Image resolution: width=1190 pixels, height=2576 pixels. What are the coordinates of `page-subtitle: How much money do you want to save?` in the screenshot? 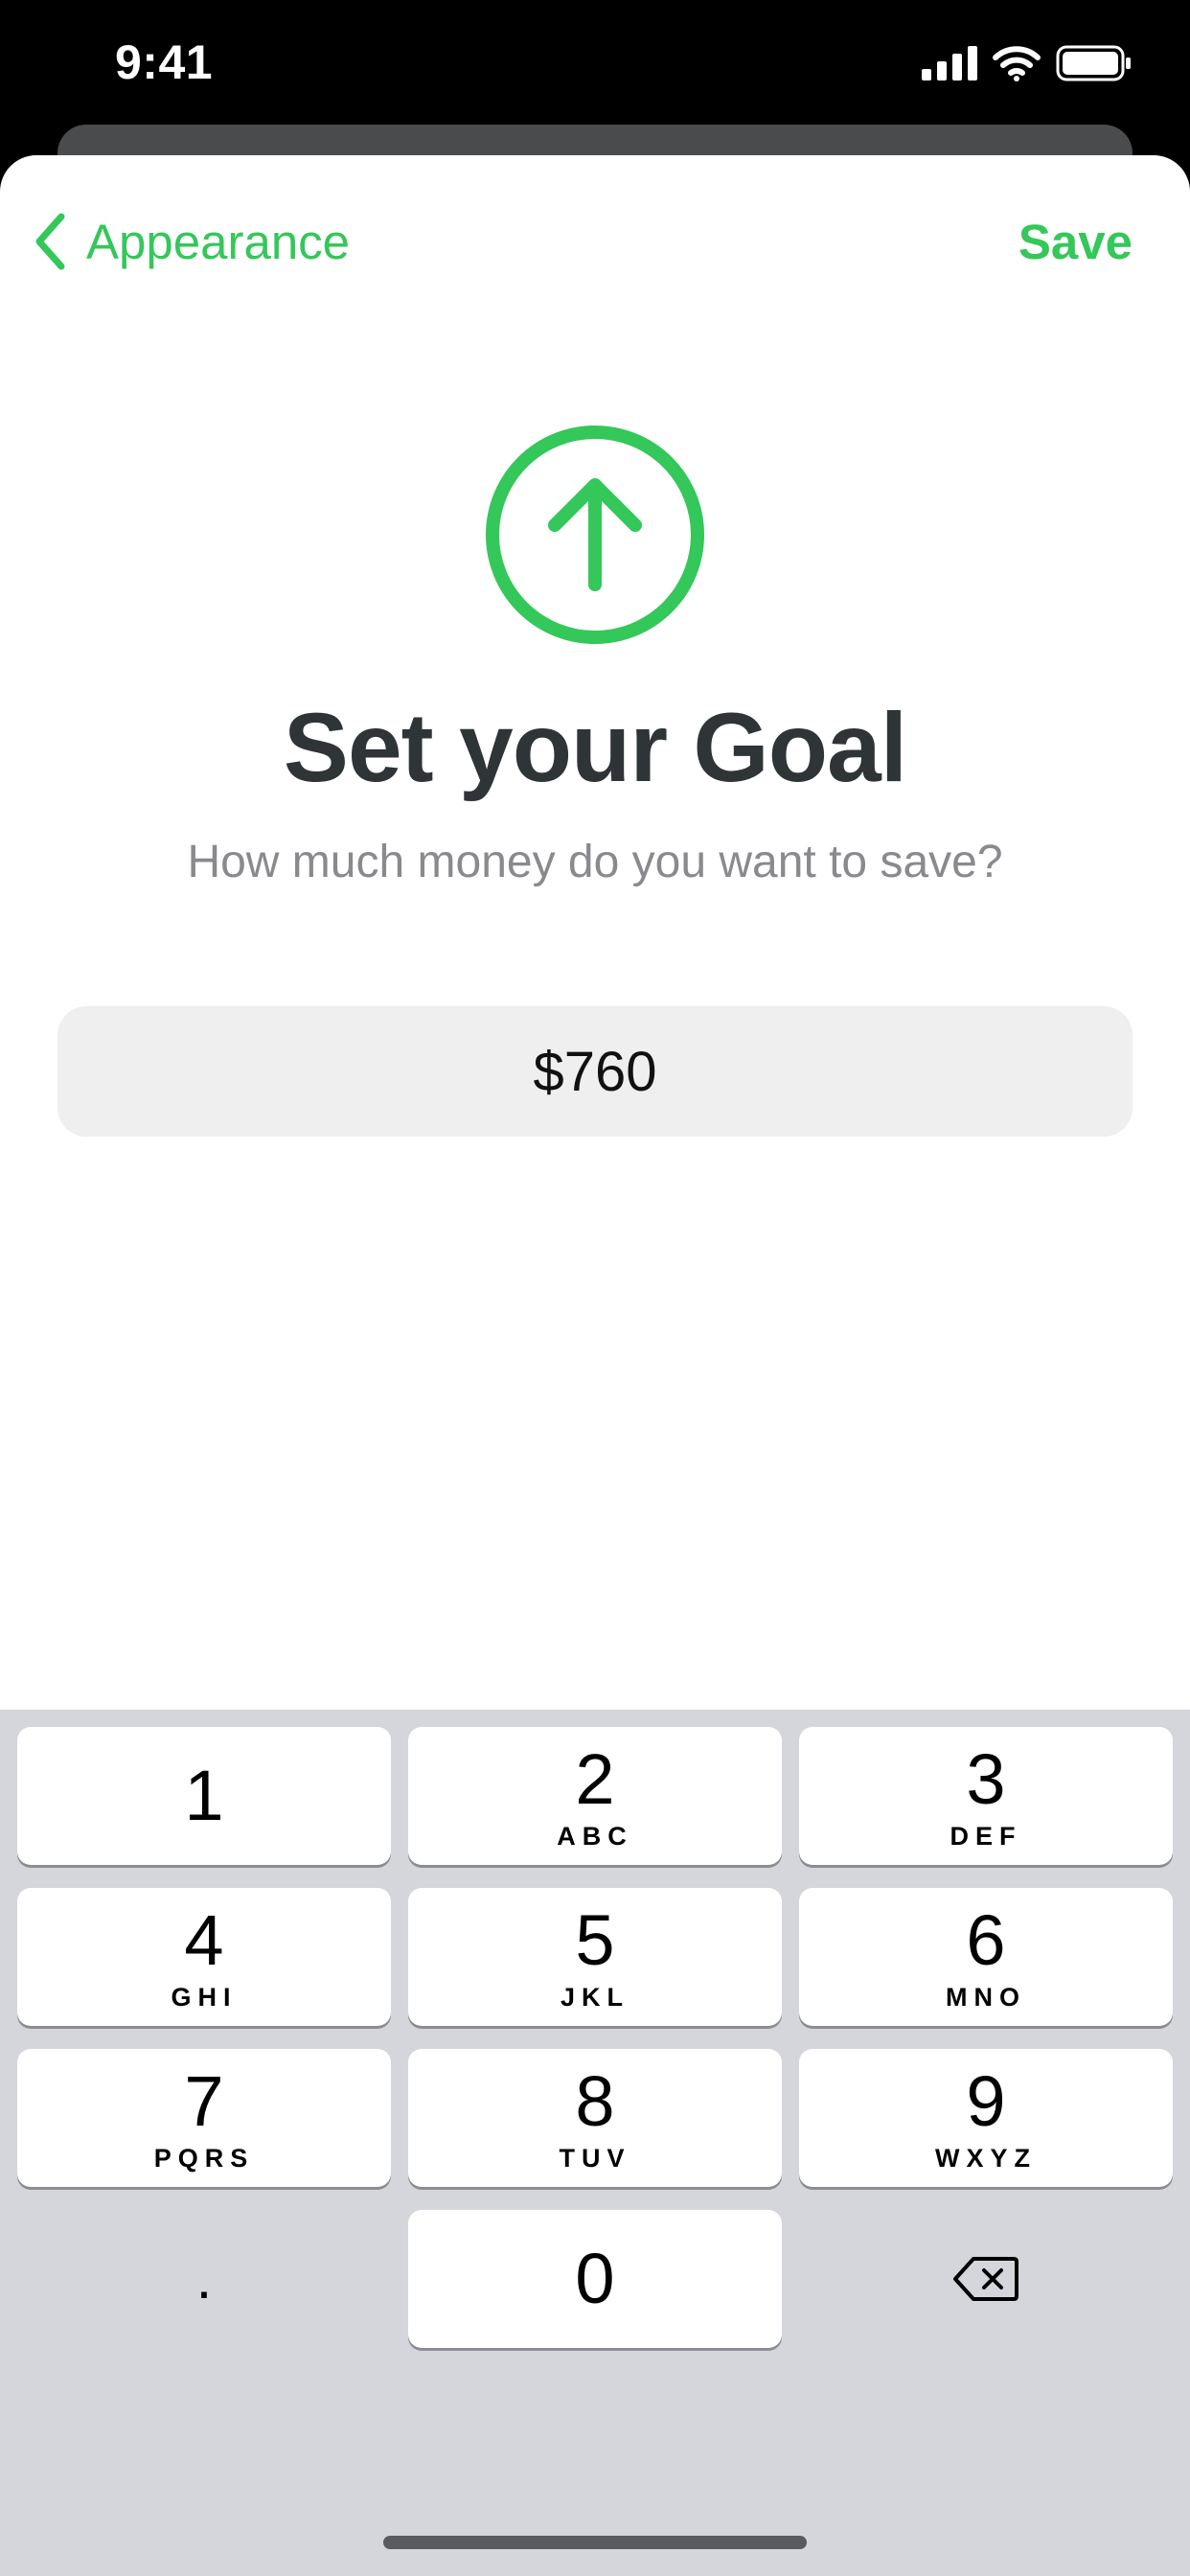 It's located at (595, 862).